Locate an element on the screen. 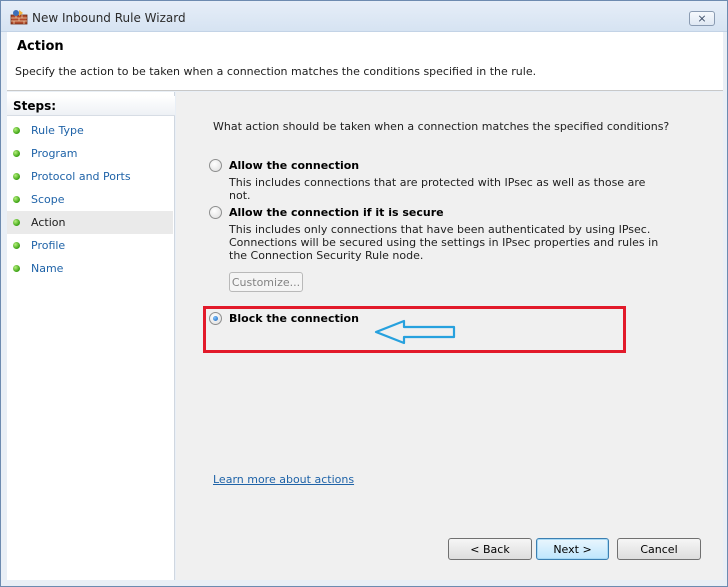 The height and width of the screenshot is (587, 728). firewall-icon is located at coordinates (19, 17).